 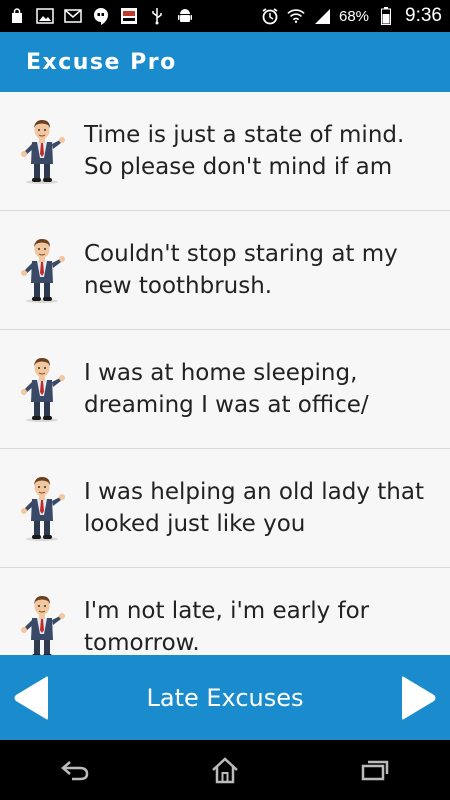 What do you see at coordinates (227, 626) in the screenshot?
I see `excuse-text: I'm not late, i'm early for tomorrow.` at bounding box center [227, 626].